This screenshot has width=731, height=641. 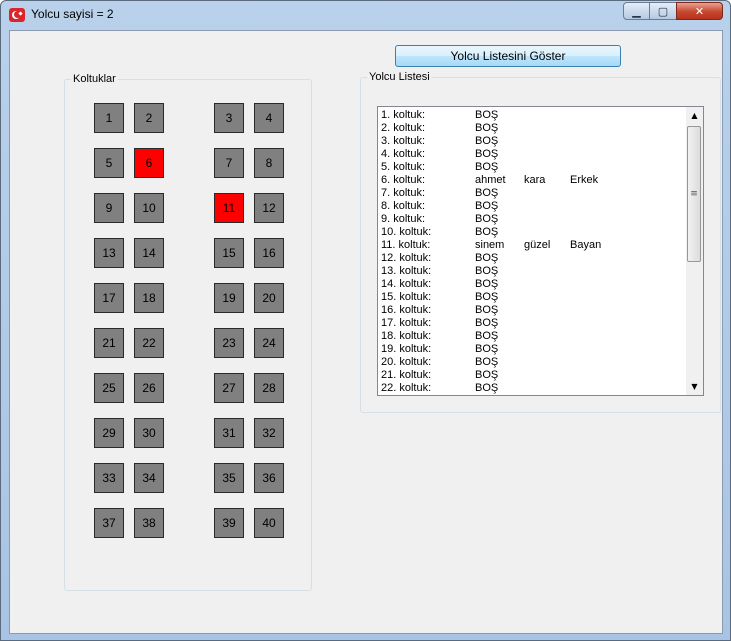 I want to click on seat-button-36: 36, so click(x=269, y=478).